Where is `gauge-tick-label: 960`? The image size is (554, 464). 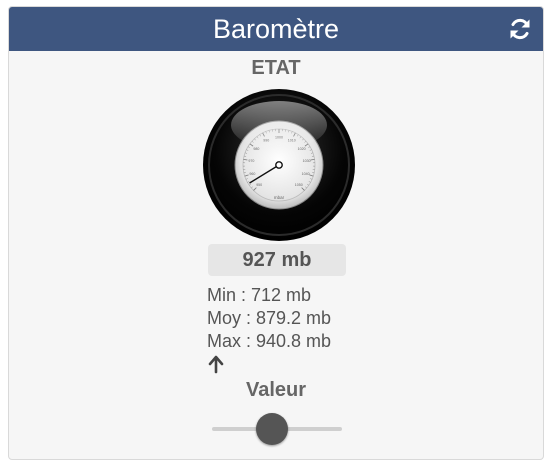
gauge-tick-label: 960 is located at coordinates (252, 174).